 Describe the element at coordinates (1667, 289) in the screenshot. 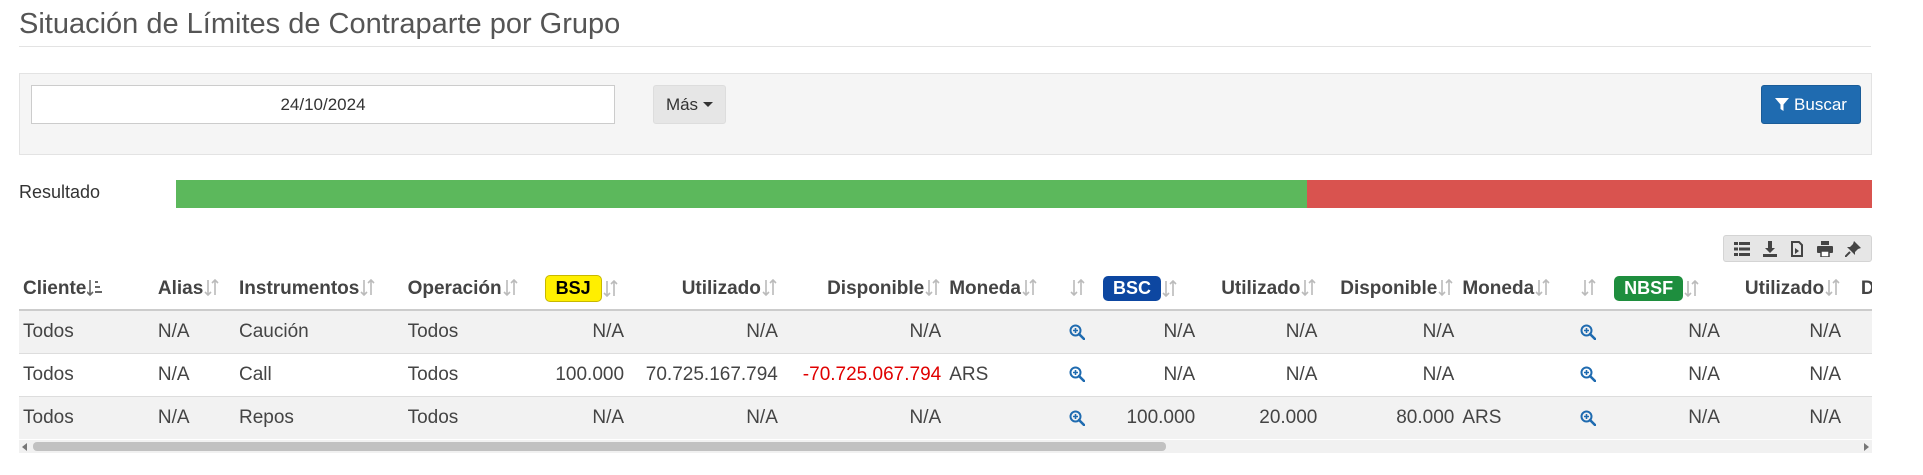

I see `col-header-nbsf: NBSF` at that location.